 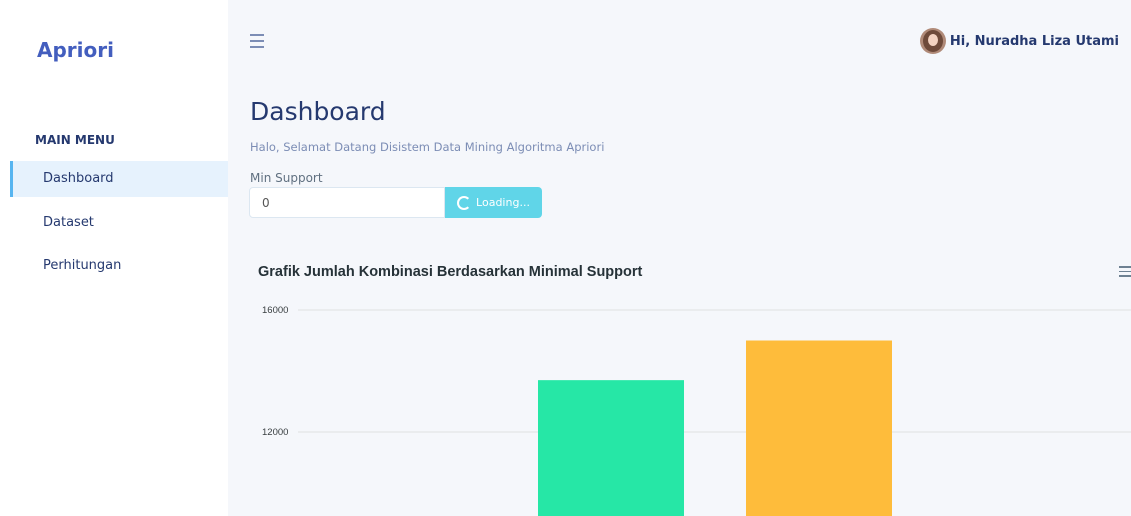 What do you see at coordinates (275, 310) in the screenshot?
I see `y-tick-label: 16000` at bounding box center [275, 310].